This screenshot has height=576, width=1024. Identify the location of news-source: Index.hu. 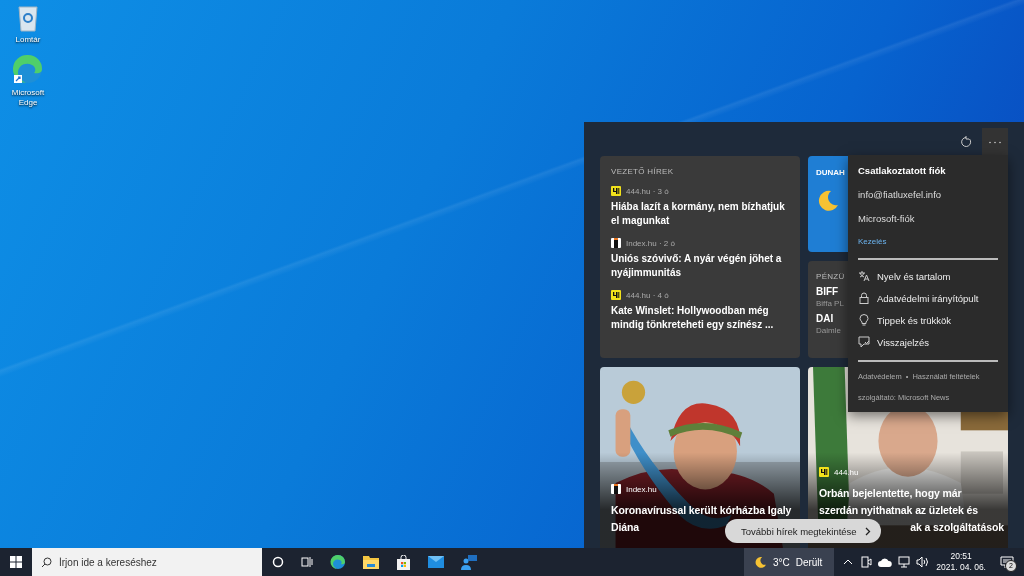
(641, 489).